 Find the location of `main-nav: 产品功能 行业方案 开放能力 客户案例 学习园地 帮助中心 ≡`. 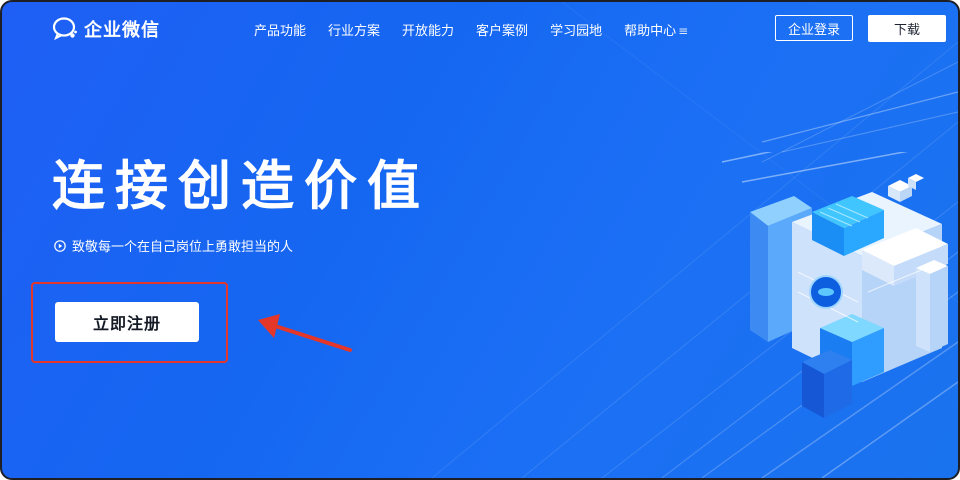

main-nav: 产品功能 行业方案 开放能力 客户案例 学习园地 帮助中心 ≡ is located at coordinates (471, 29).